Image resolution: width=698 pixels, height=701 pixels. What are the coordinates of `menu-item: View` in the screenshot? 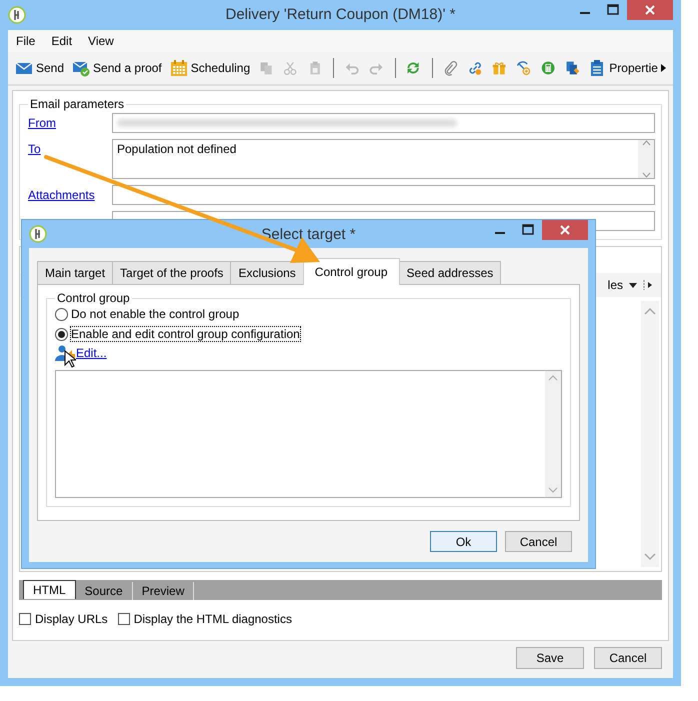 It's located at (101, 41).